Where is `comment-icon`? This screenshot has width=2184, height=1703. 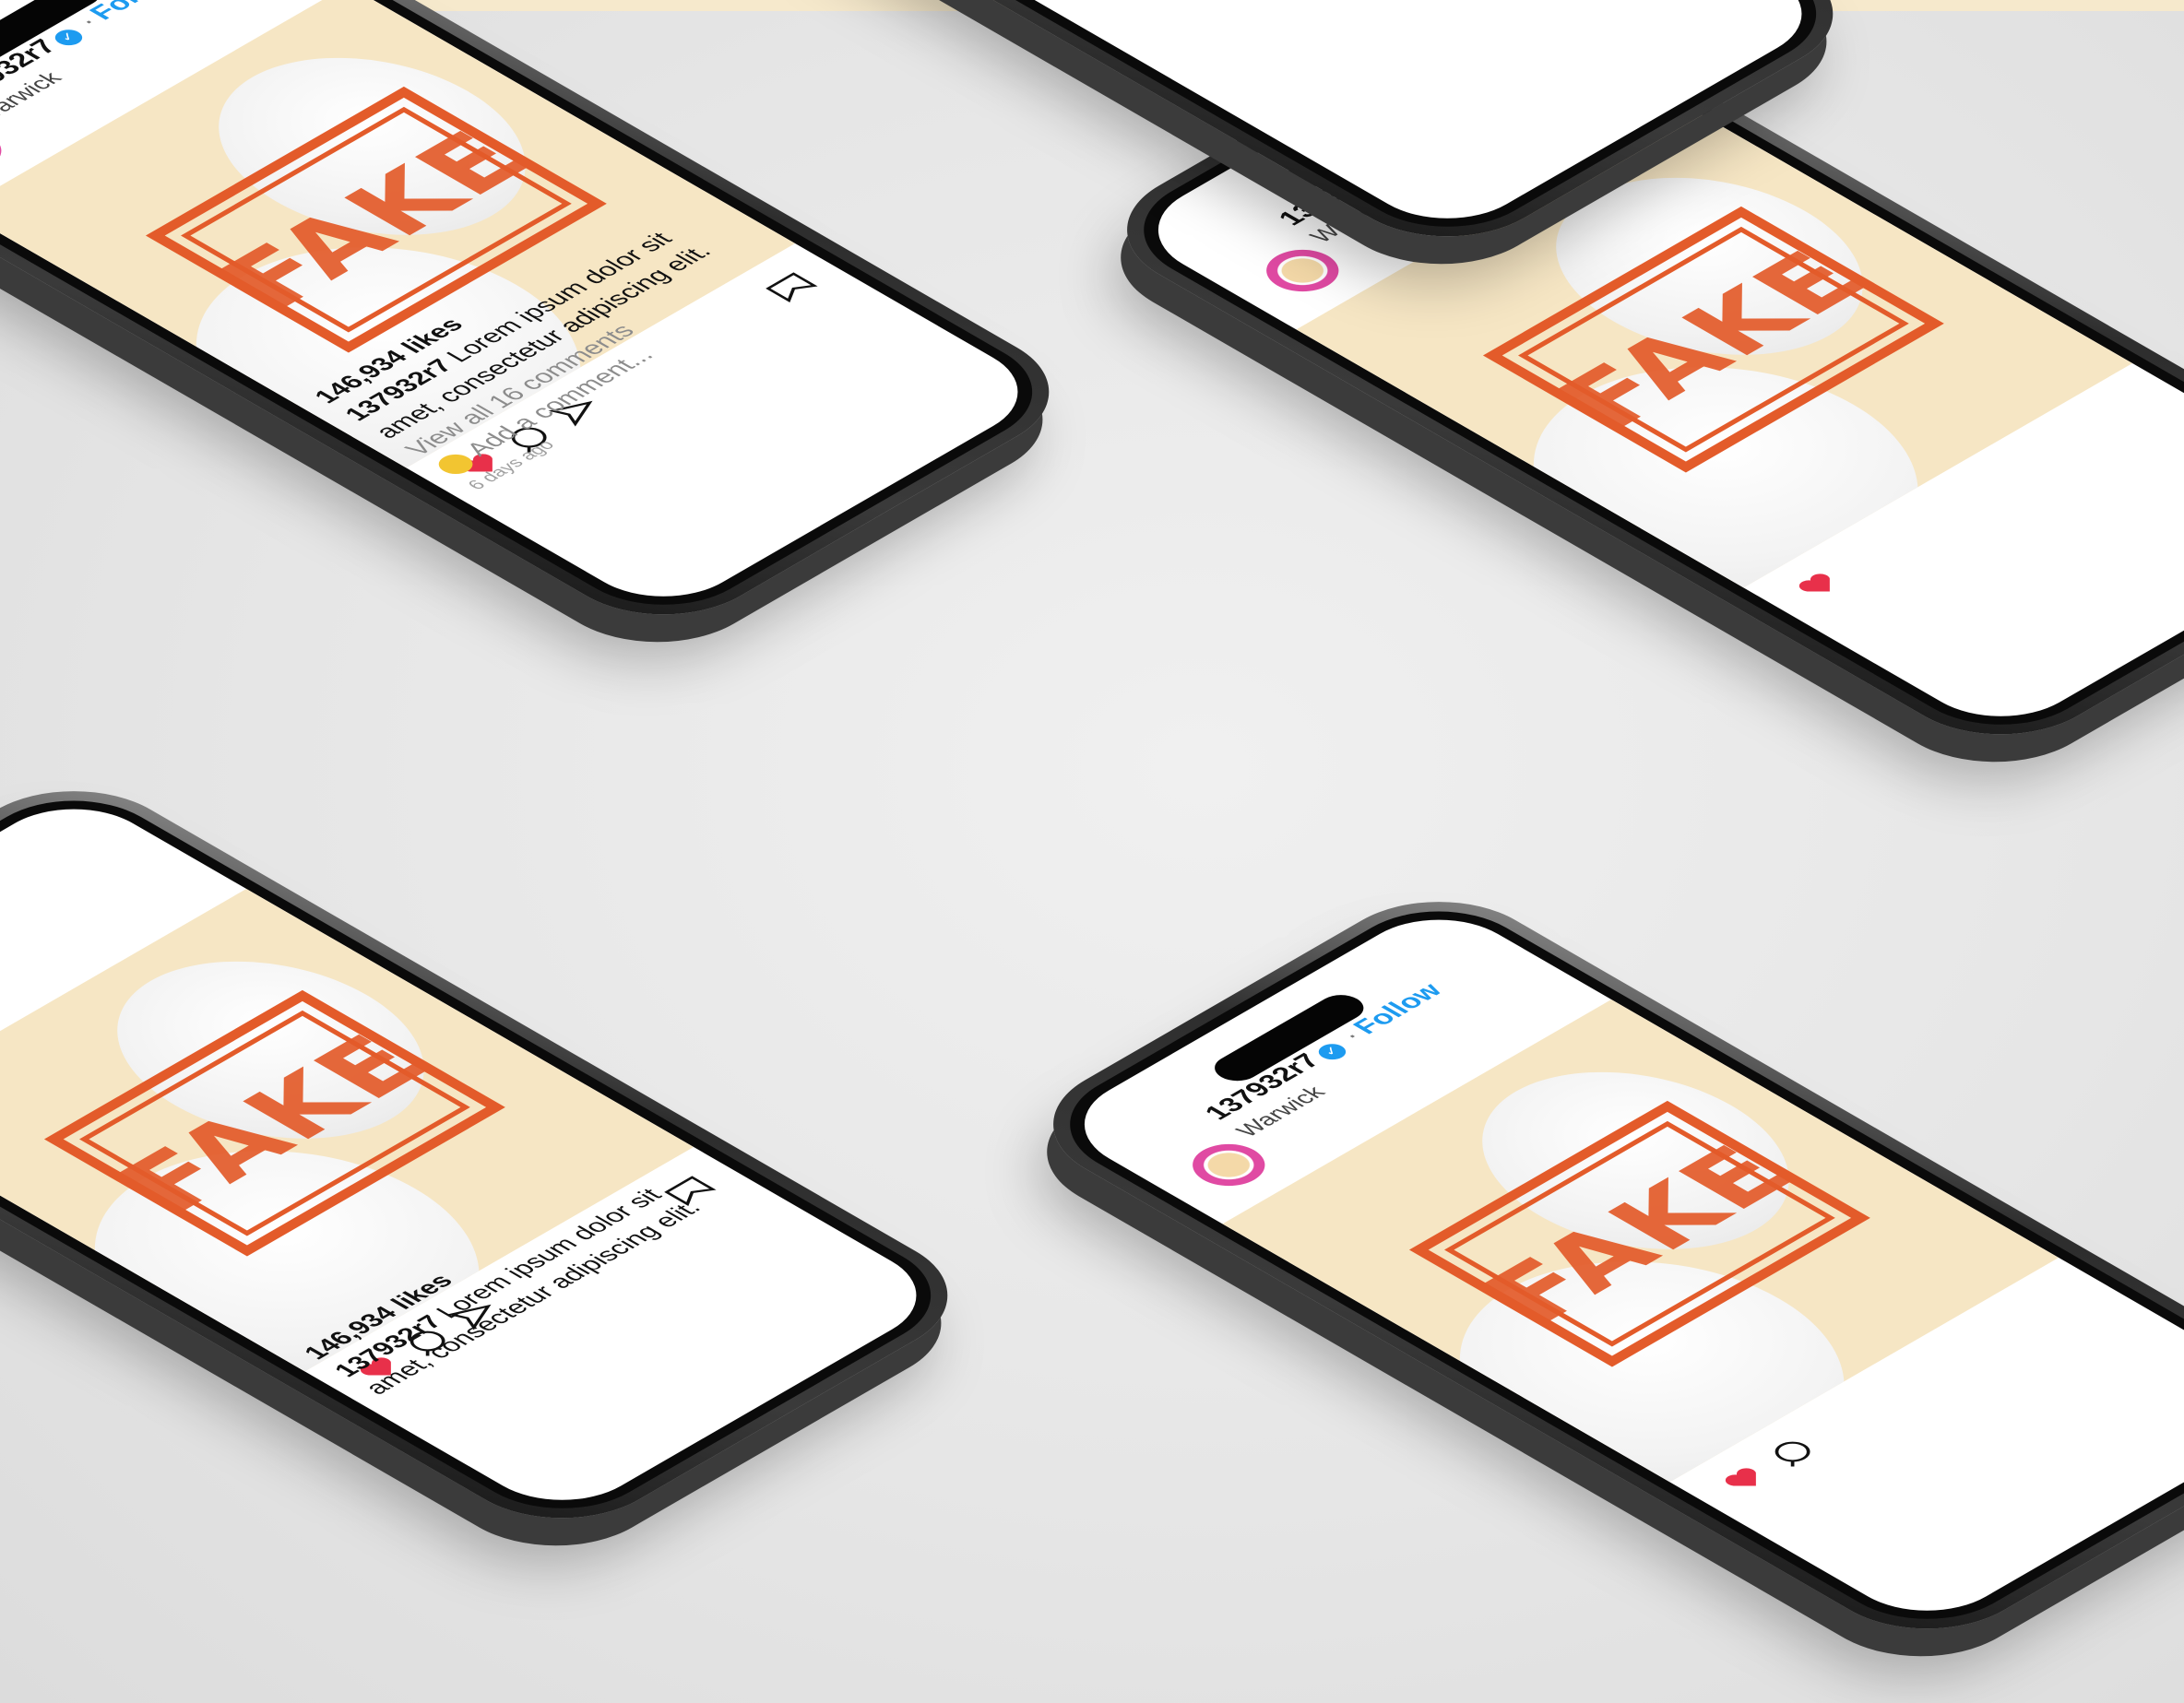 comment-icon is located at coordinates (1792, 1453).